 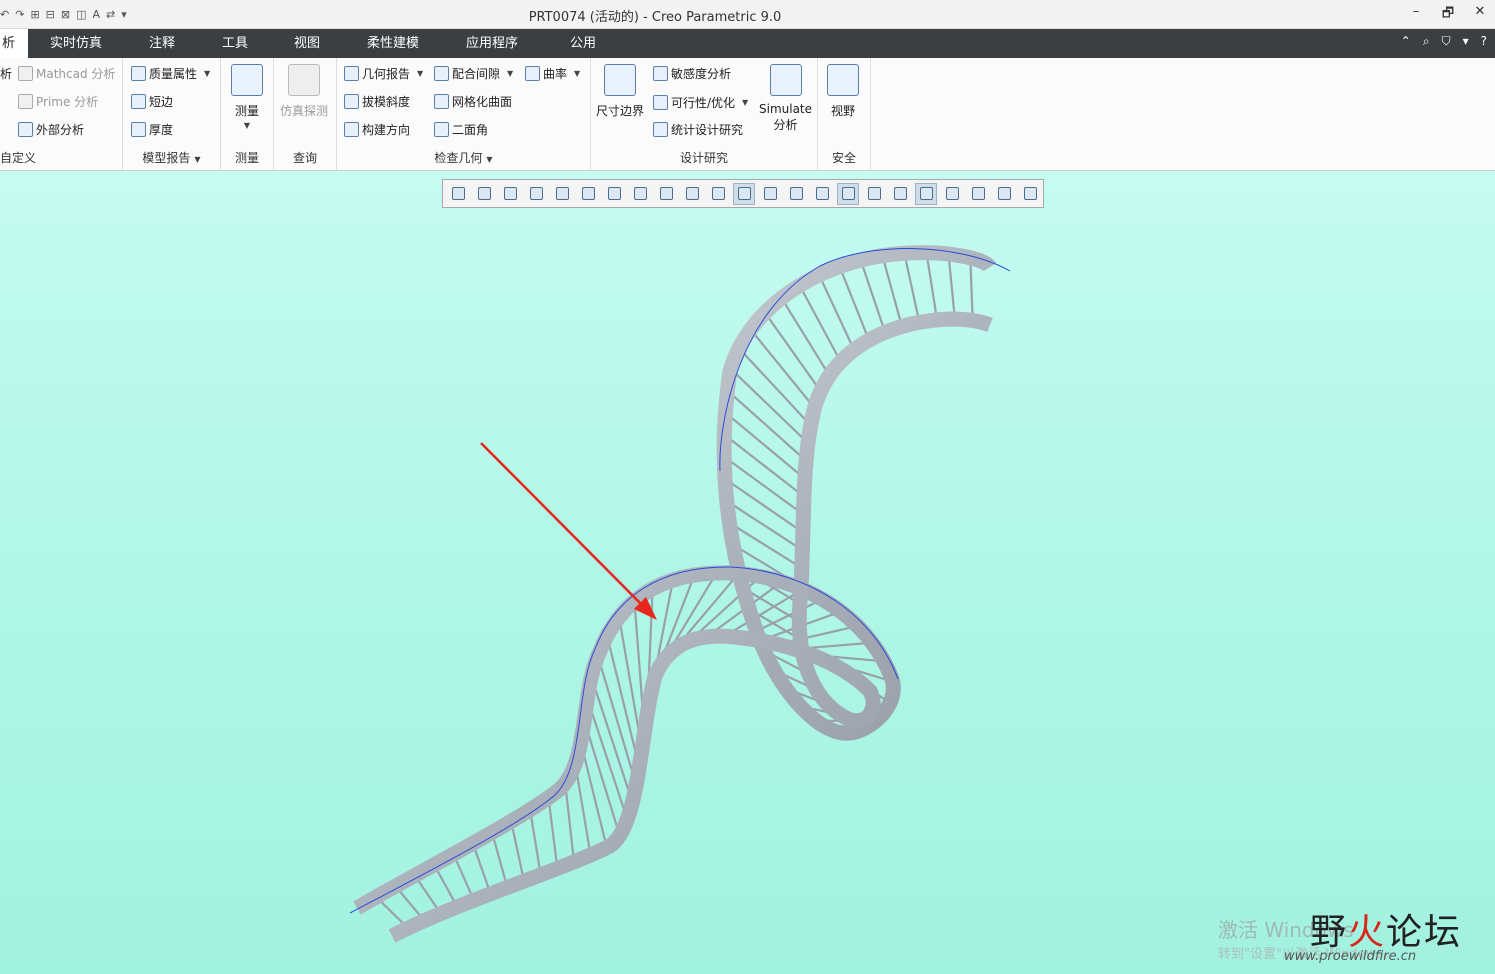 What do you see at coordinates (660, 129) in the screenshot?
I see `statistical-study-icon` at bounding box center [660, 129].